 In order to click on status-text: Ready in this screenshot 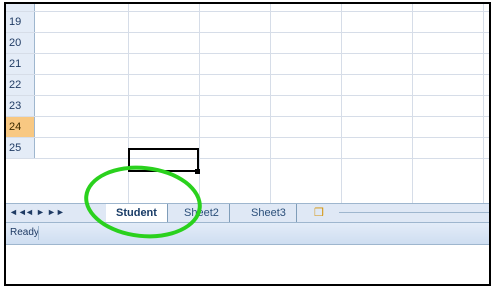, I will do `click(24, 232)`.